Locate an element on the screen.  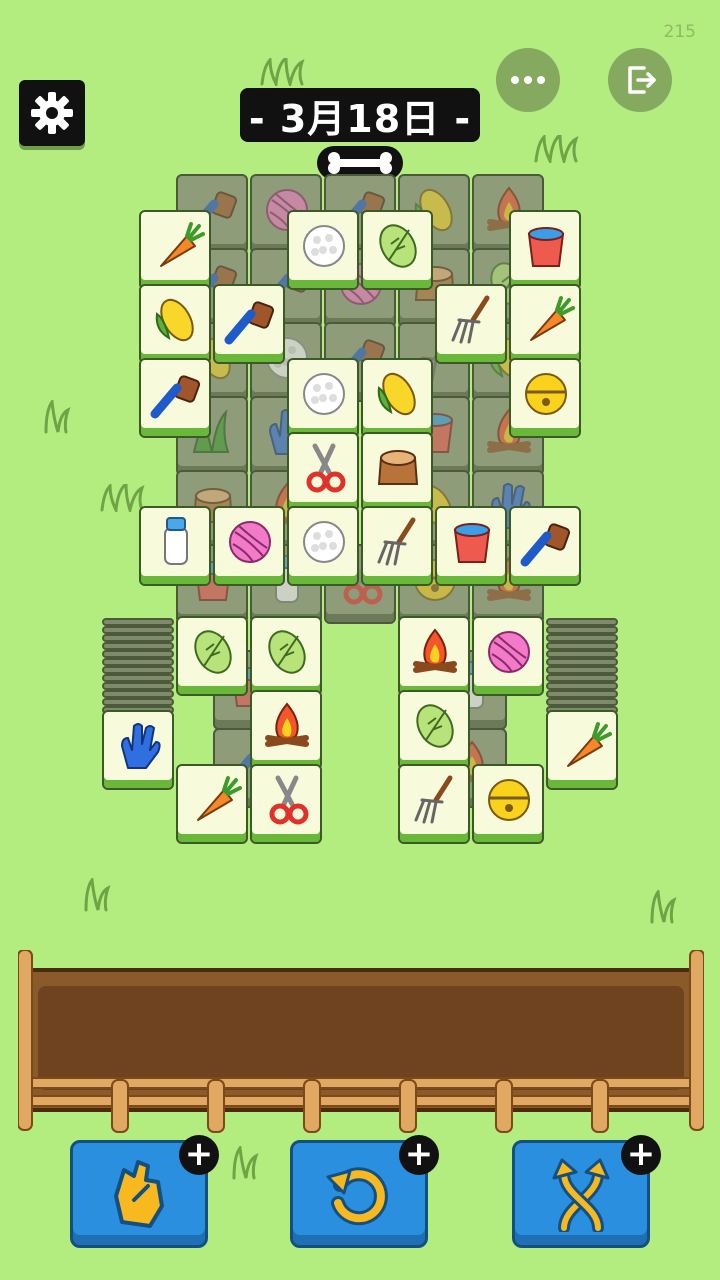
gear-icon is located at coordinates (52, 113).